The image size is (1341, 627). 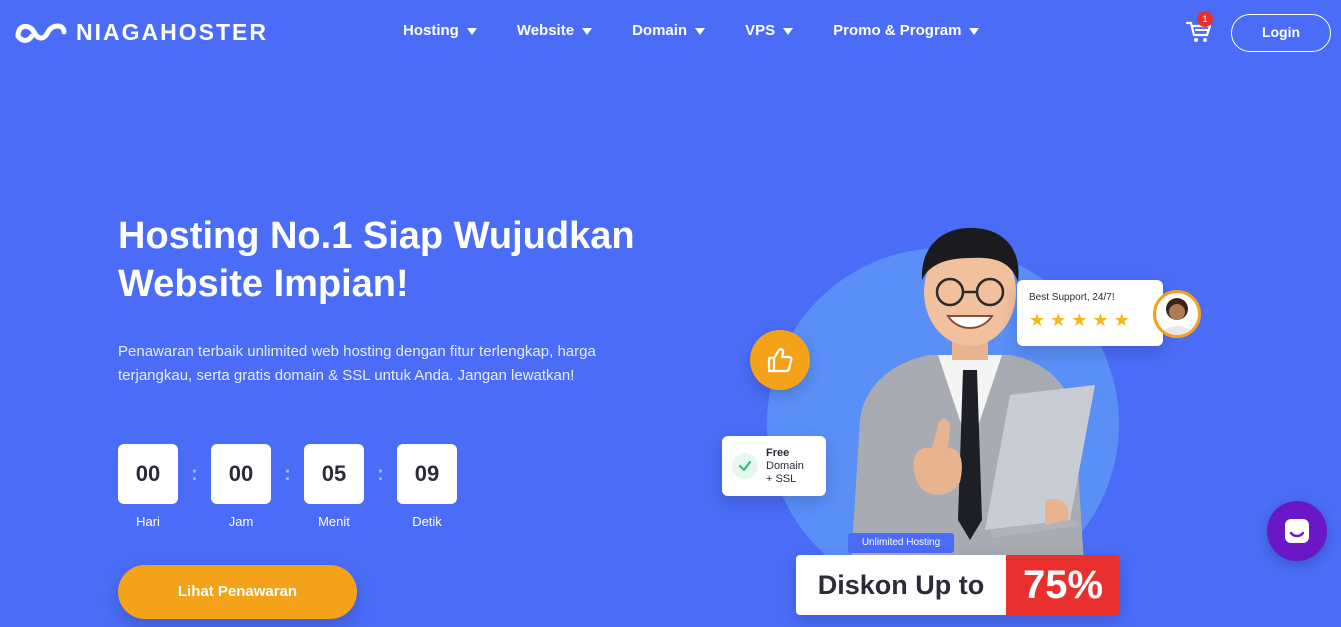 I want to click on check-icon, so click(x=745, y=466).